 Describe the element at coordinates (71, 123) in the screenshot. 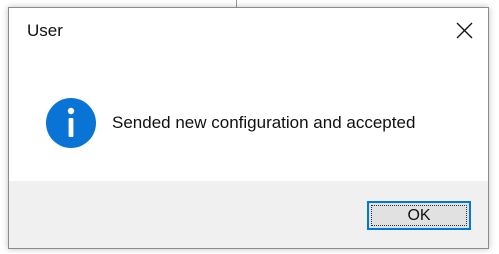

I see `info-icon` at that location.